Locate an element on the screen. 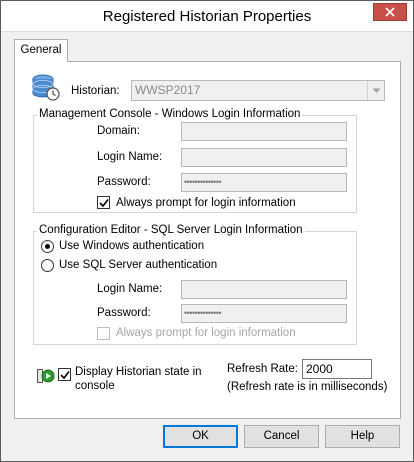 Image resolution: width=414 pixels, height=462 pixels. mc-always-prompt-label: Always prompt for login information is located at coordinates (206, 203).